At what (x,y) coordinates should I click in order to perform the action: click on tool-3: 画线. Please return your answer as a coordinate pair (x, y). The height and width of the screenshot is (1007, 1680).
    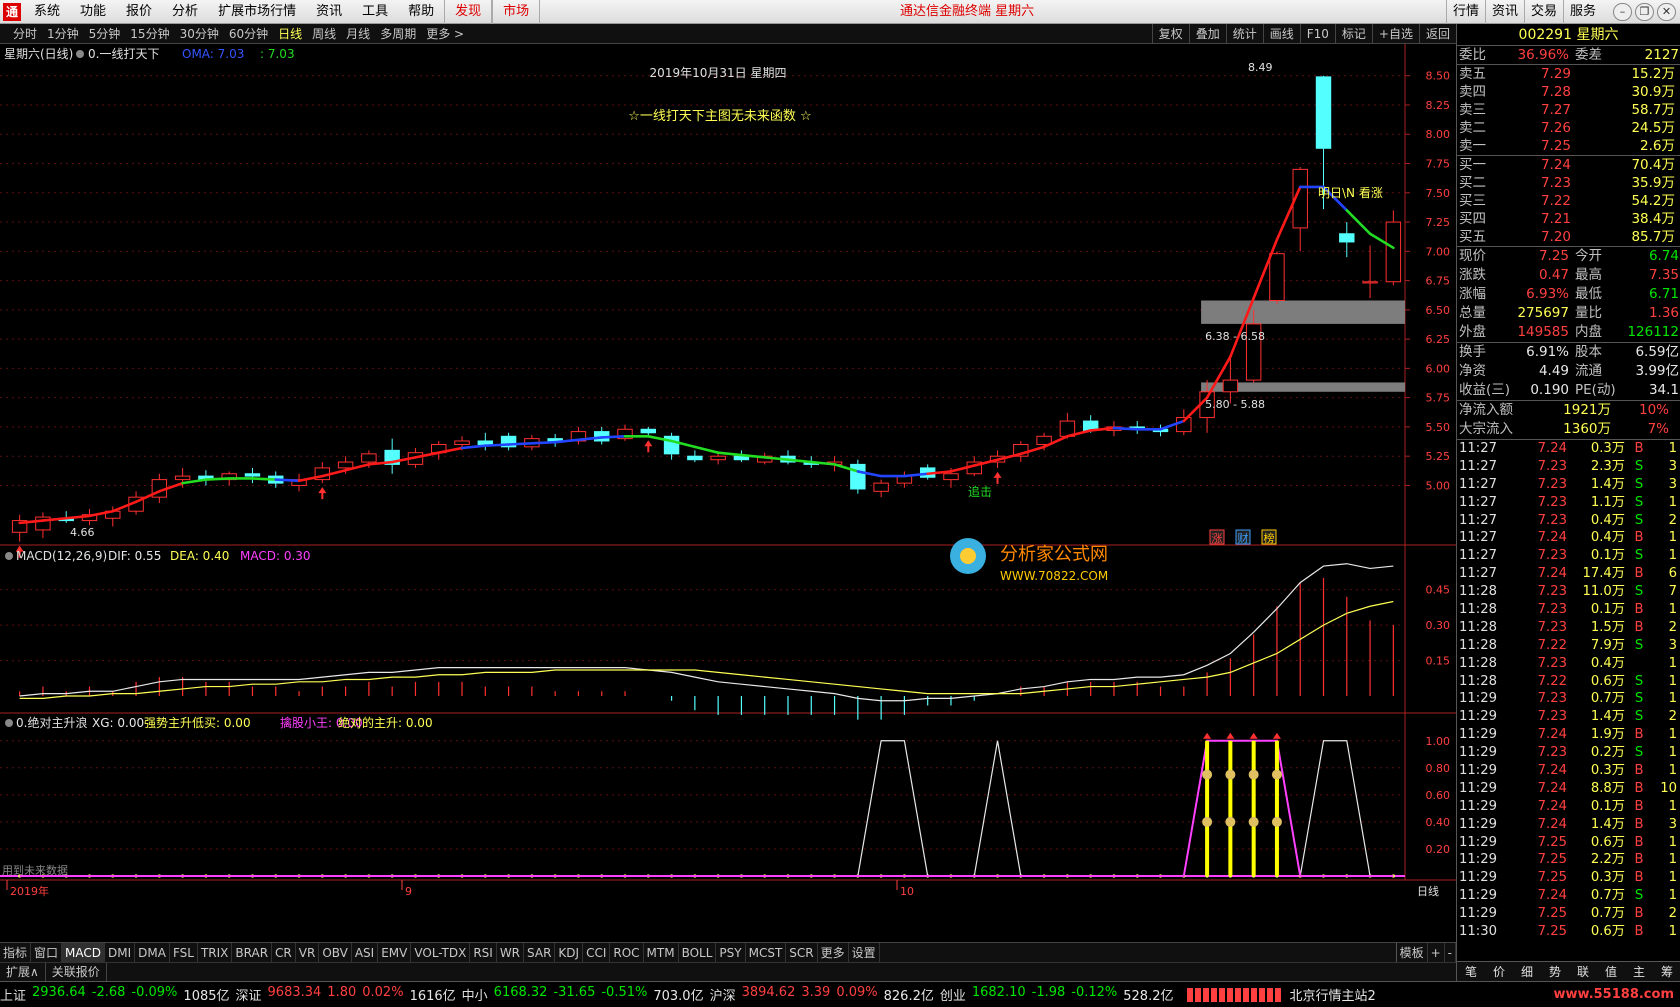
    Looking at the image, I should click on (1281, 34).